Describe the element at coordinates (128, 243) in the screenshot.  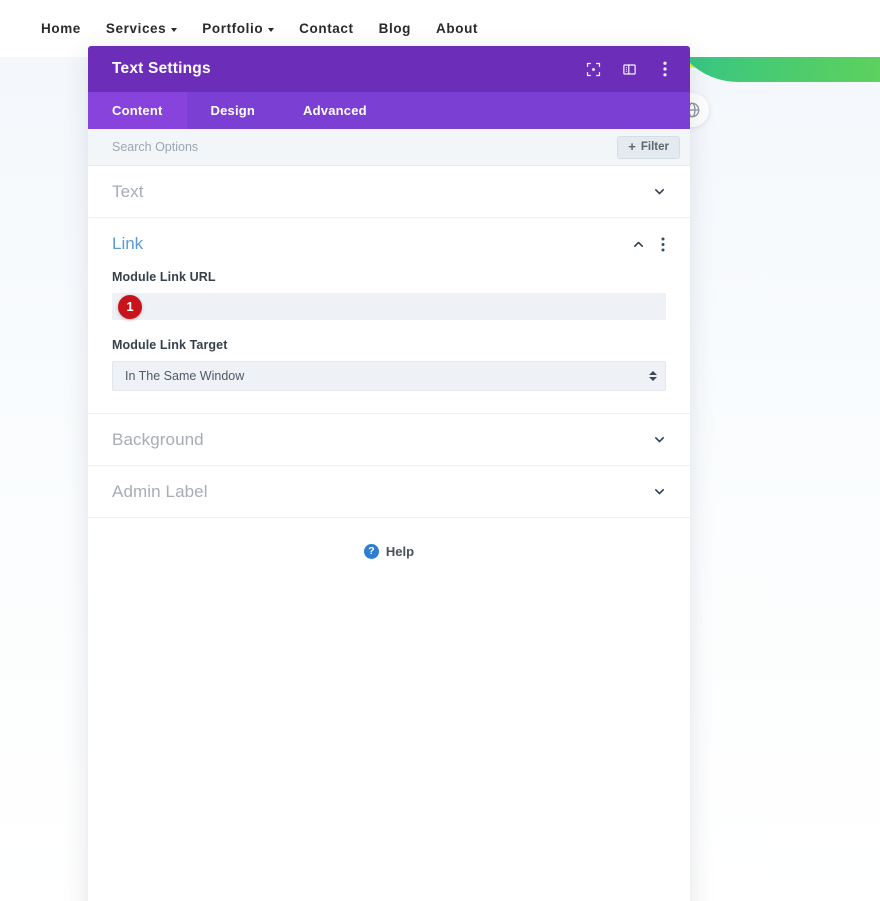
I see `section-title: Link` at that location.